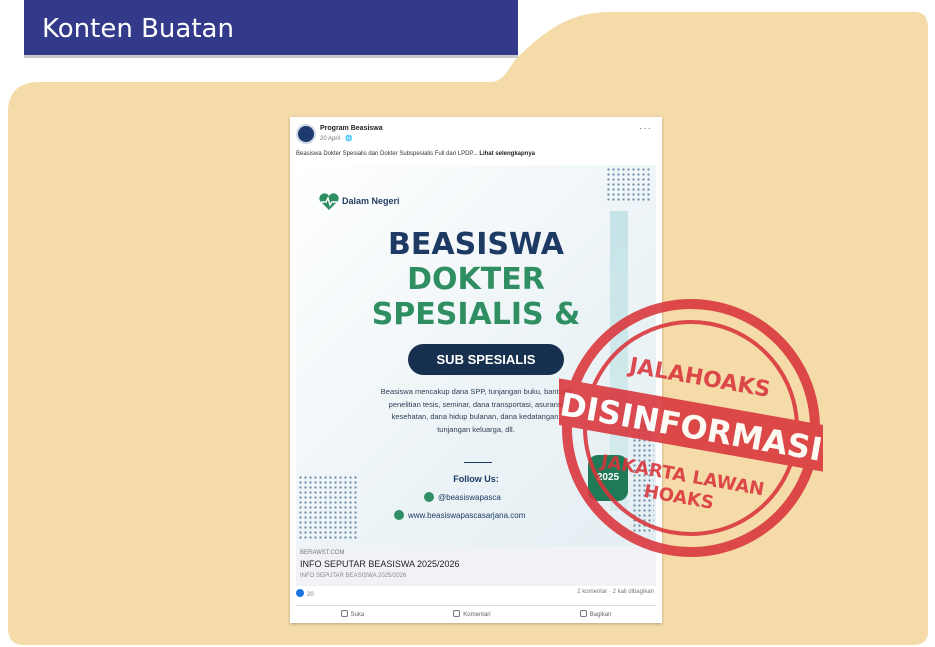 The image size is (935, 647). I want to click on post-date: 20 April · 🌐, so click(336, 138).